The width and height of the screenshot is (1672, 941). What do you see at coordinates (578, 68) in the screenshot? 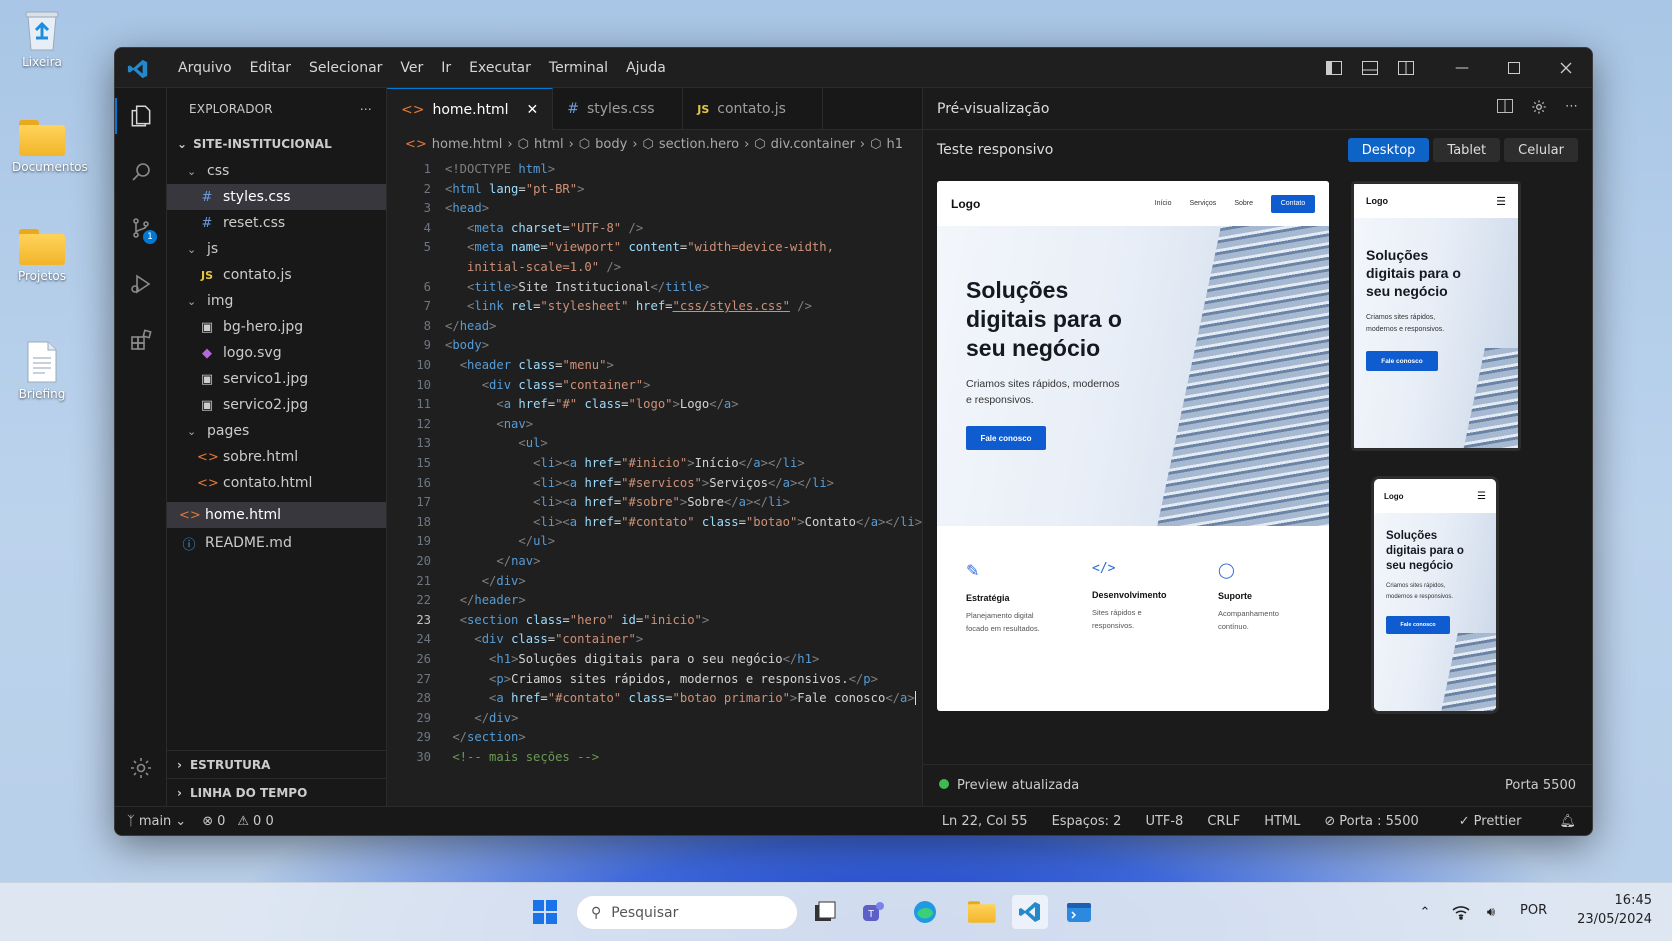
I see `menu-terminal: Terminal` at bounding box center [578, 68].